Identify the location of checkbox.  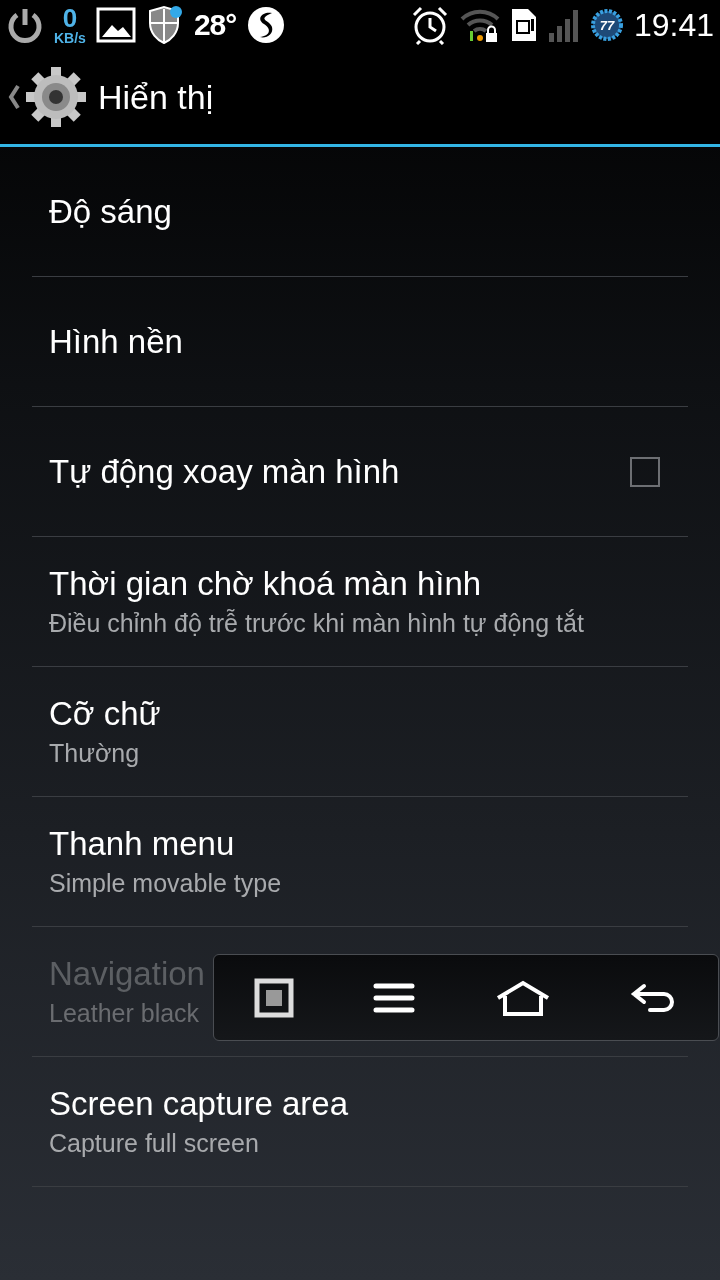
(645, 471).